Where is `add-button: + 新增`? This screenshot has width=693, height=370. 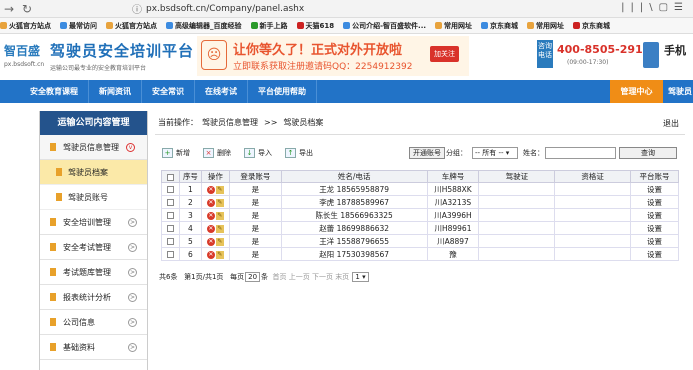
add-button: + 新增 is located at coordinates (176, 153).